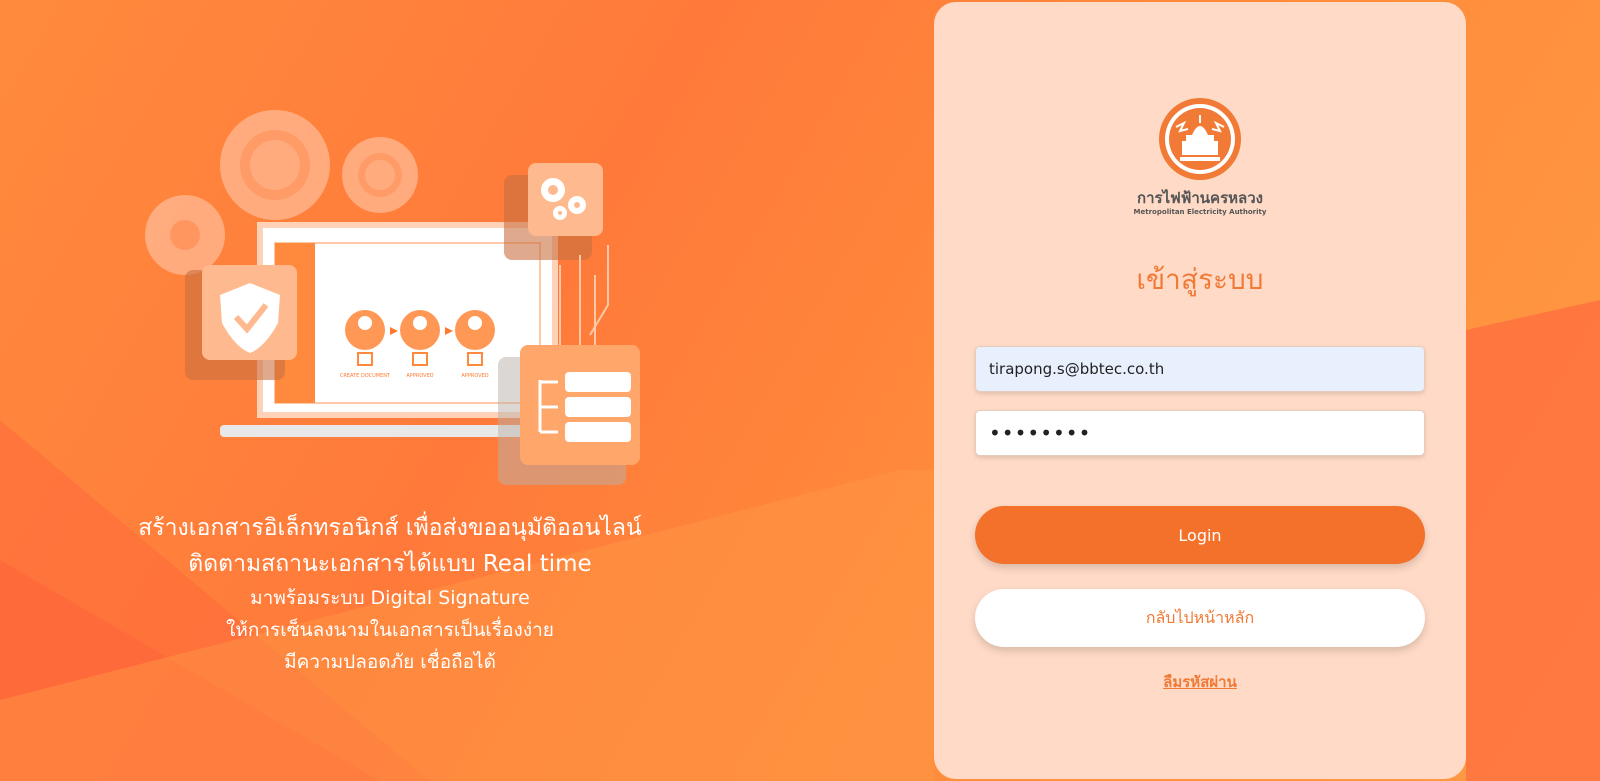  I want to click on hero-feature: ให้การเซ็นลงนามในเอกสารเป็นเรื่องง่าย, so click(390, 630).